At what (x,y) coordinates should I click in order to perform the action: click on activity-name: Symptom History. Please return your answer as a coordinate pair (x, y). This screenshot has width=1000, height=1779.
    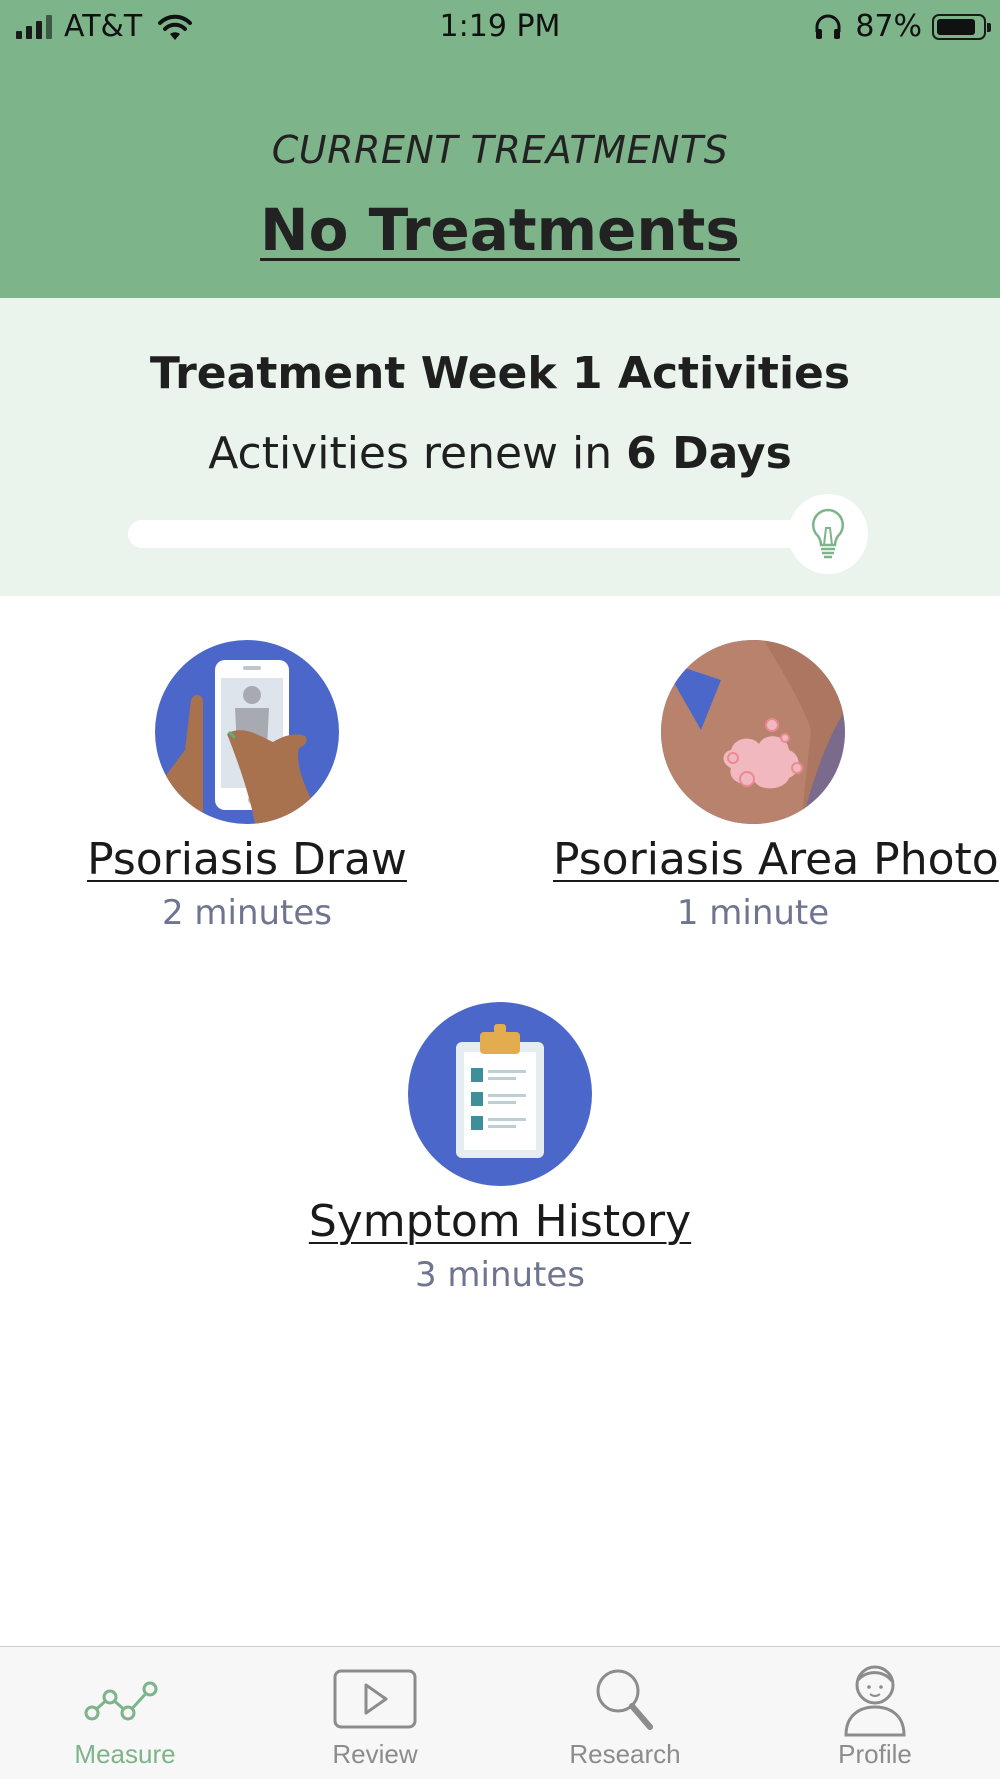
    Looking at the image, I should click on (500, 1221).